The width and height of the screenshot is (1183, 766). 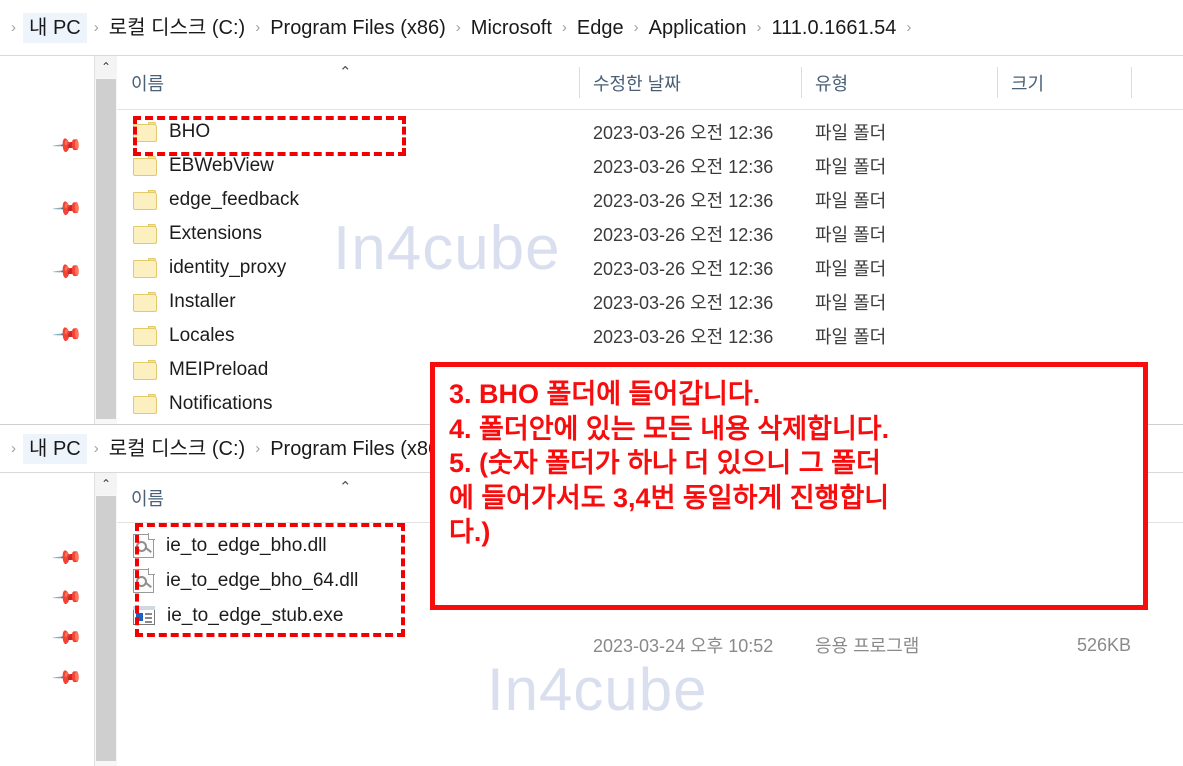 I want to click on navigation-pane-top: 📌 📌 📌 📌, so click(x=47, y=240).